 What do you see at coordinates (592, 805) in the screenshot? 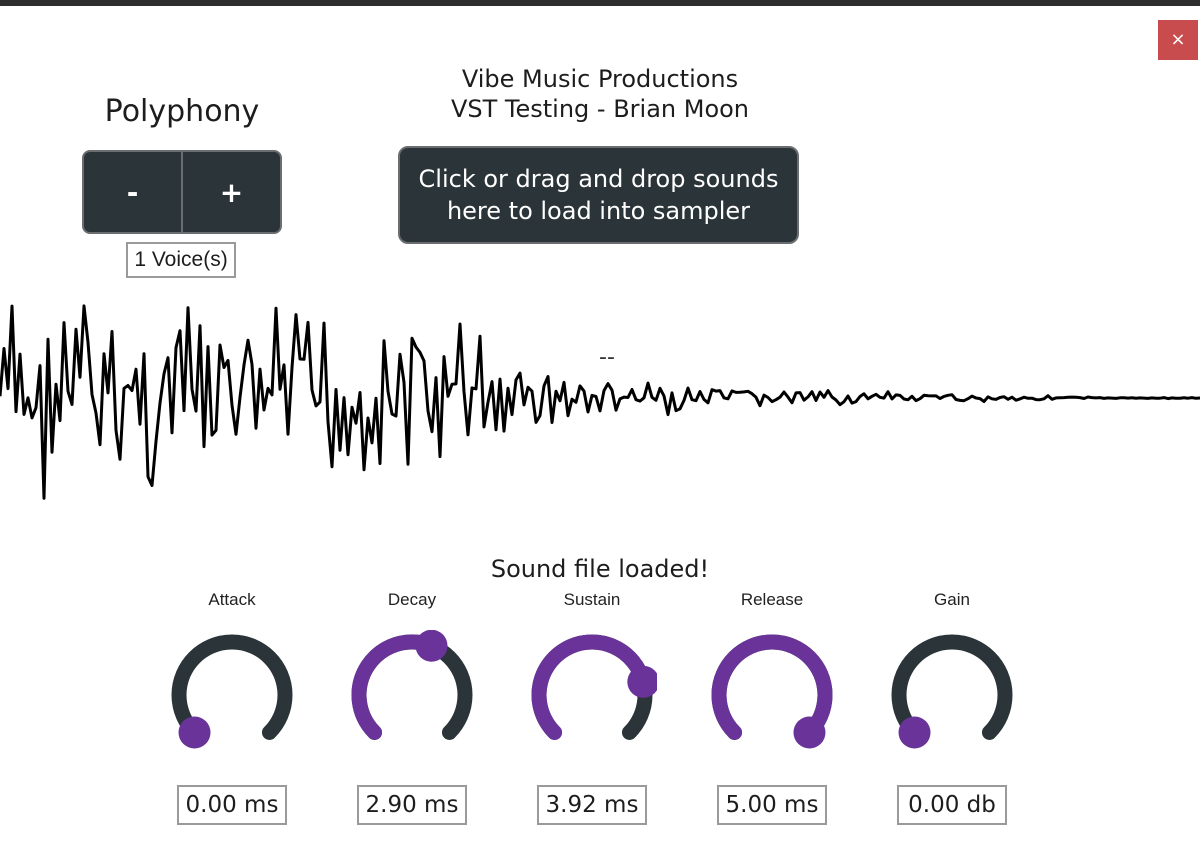
I see `sustain-value: 3.92 ms` at bounding box center [592, 805].